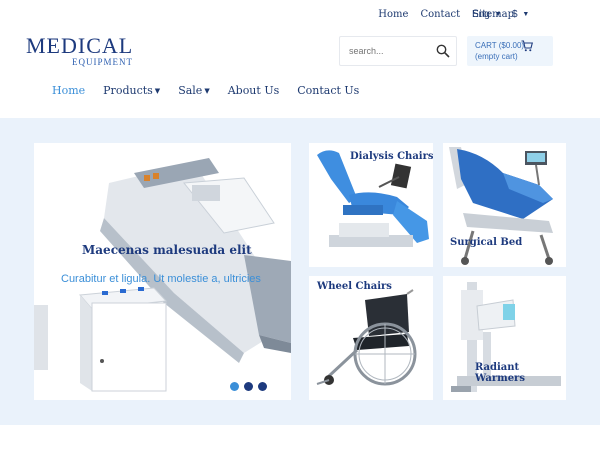 The height and width of the screenshot is (450, 600). What do you see at coordinates (354, 286) in the screenshot?
I see `tile-label: Wheel Chairs` at bounding box center [354, 286].